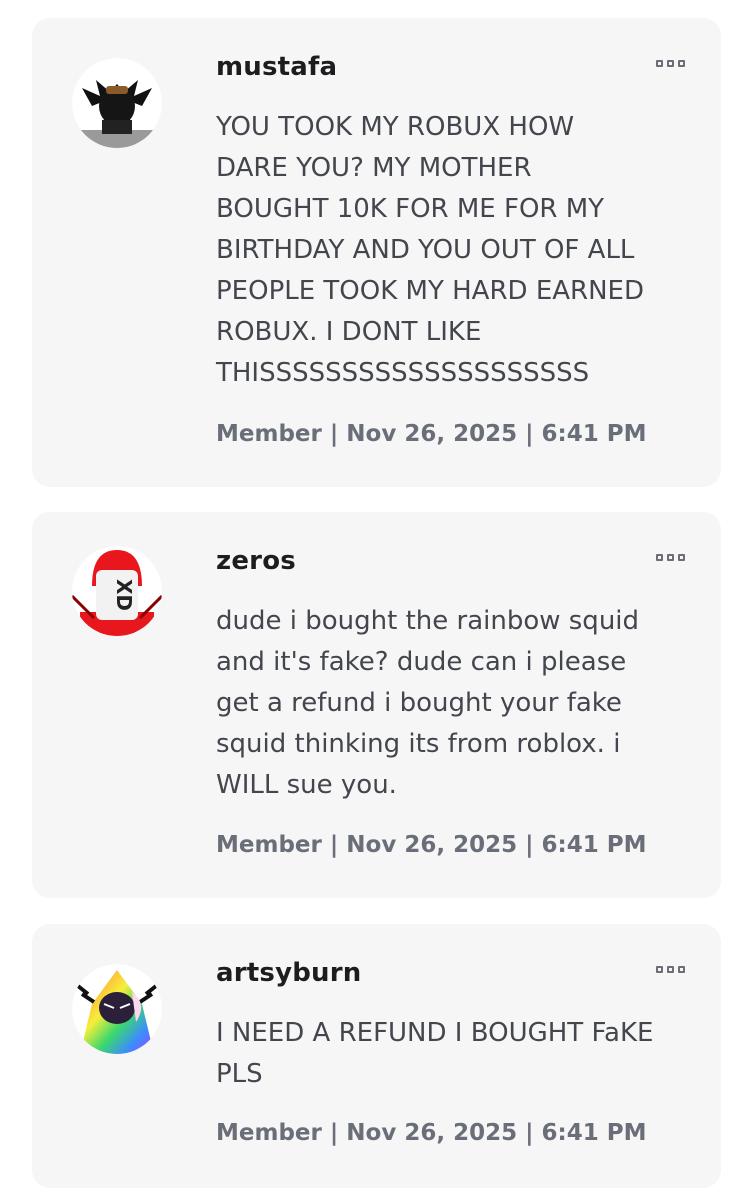  Describe the element at coordinates (124, 595) in the screenshot. I see `avatar-face-text: XD` at that location.